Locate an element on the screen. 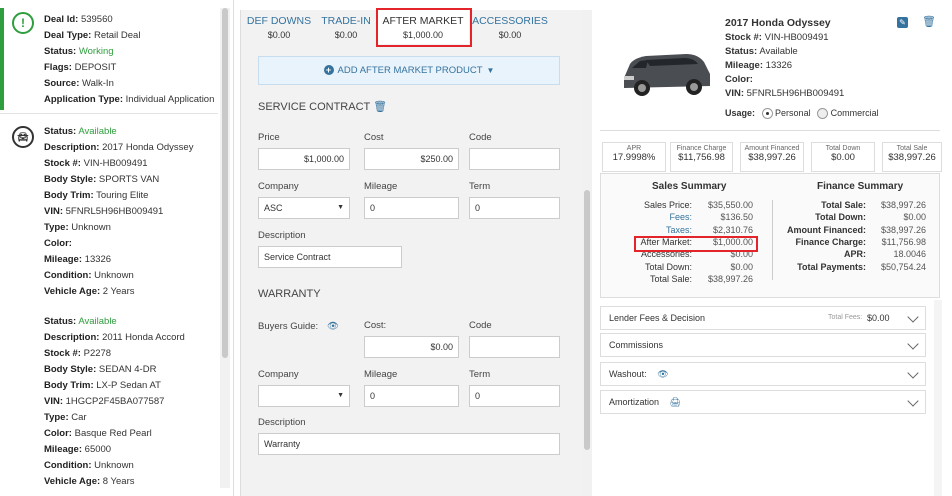  age: 2 Years is located at coordinates (118, 291).